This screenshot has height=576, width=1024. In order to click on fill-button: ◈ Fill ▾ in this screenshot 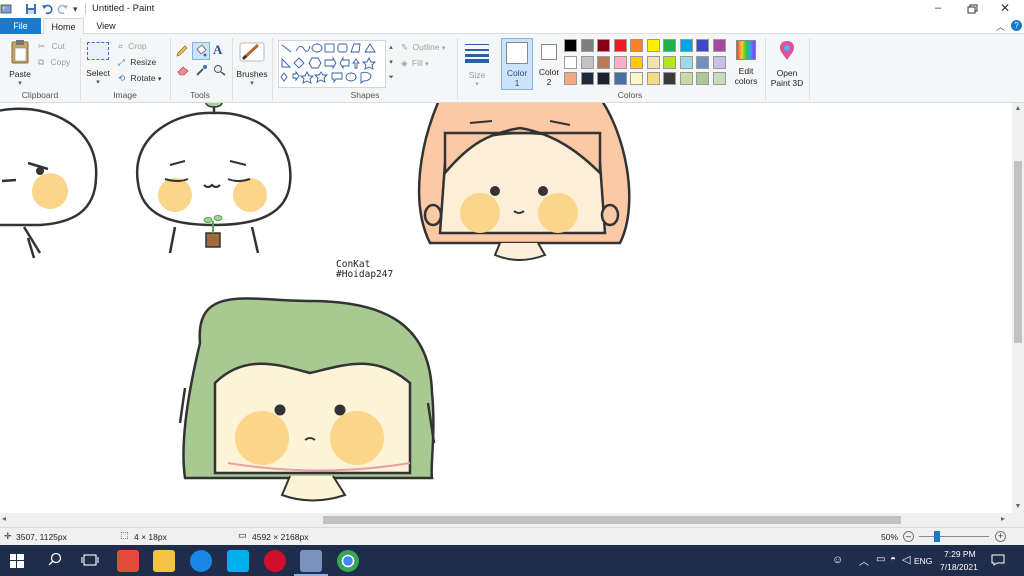, I will do `click(415, 63)`.